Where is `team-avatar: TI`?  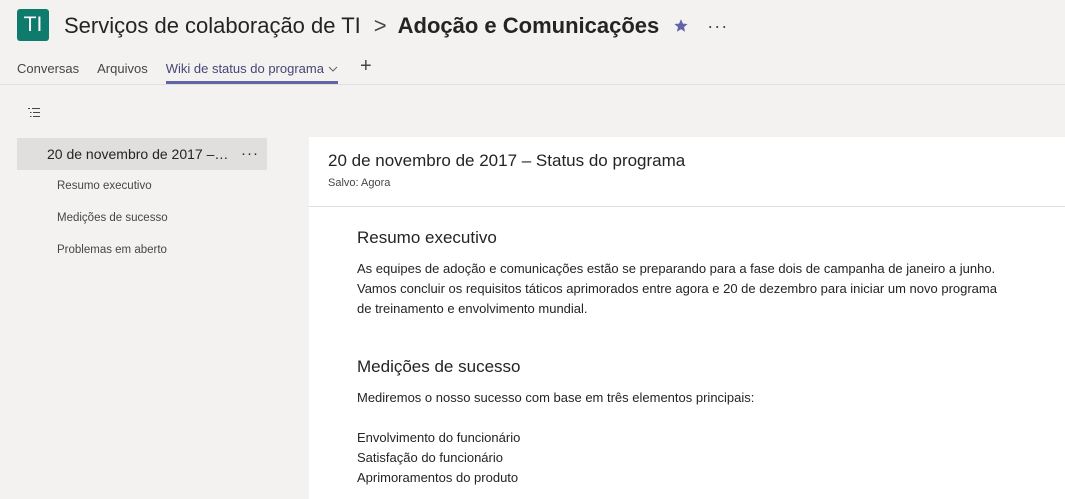 team-avatar: TI is located at coordinates (33, 25).